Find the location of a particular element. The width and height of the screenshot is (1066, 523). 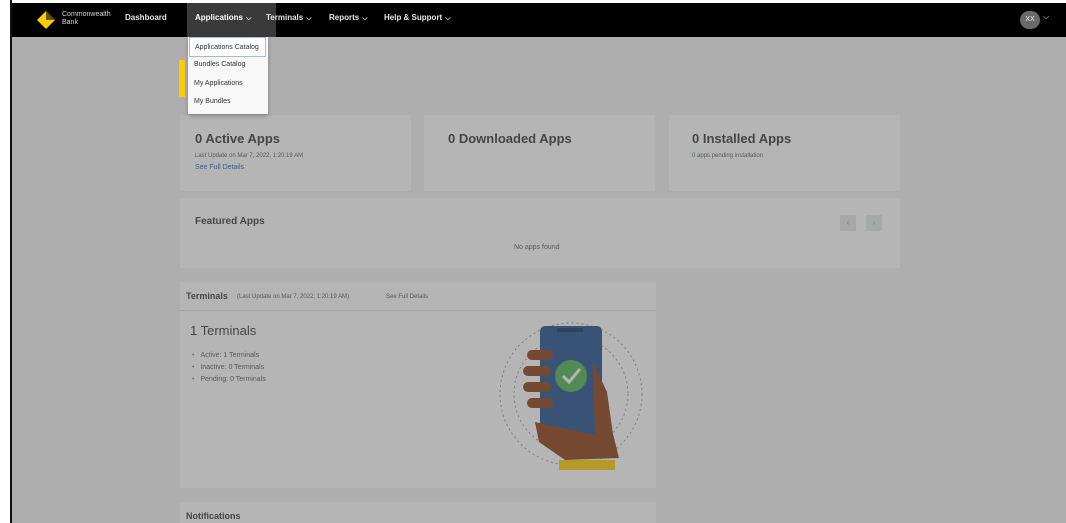

brand-name-line1: Commonwealth is located at coordinates (86, 14).